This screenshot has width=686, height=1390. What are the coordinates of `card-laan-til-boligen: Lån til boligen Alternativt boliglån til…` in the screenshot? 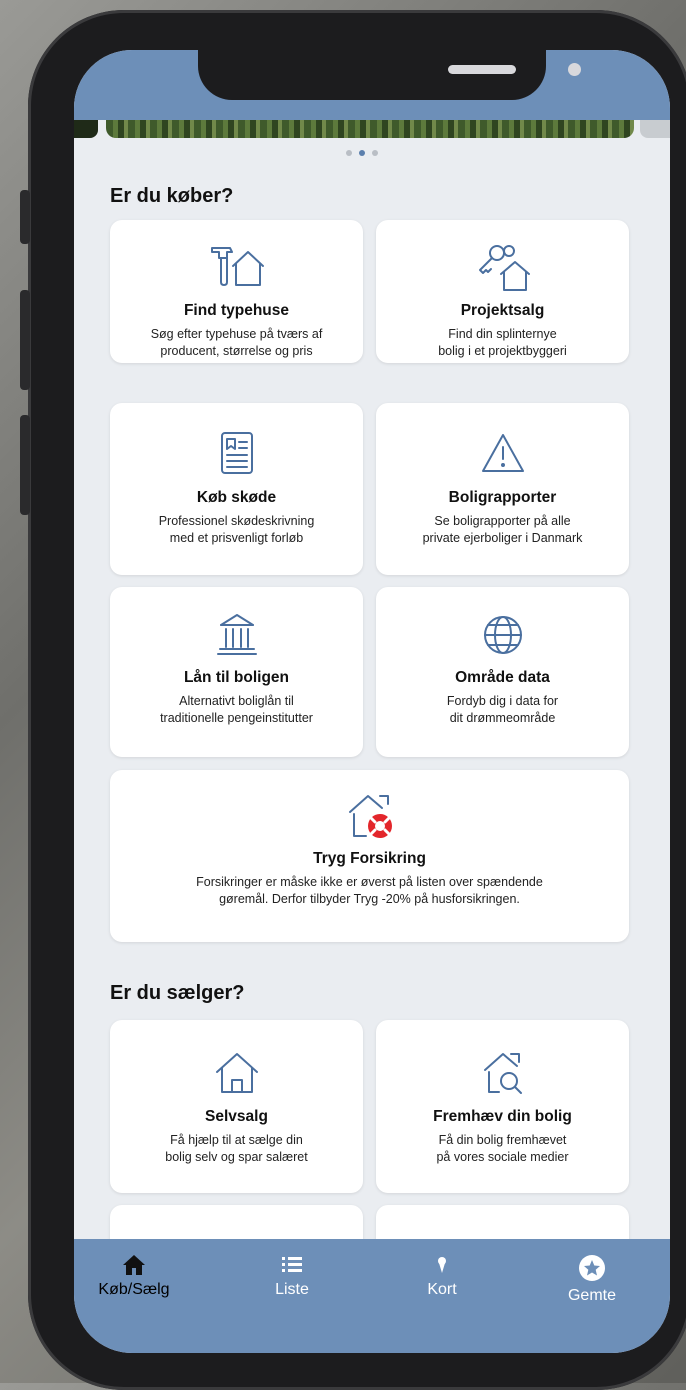 It's located at (236, 672).